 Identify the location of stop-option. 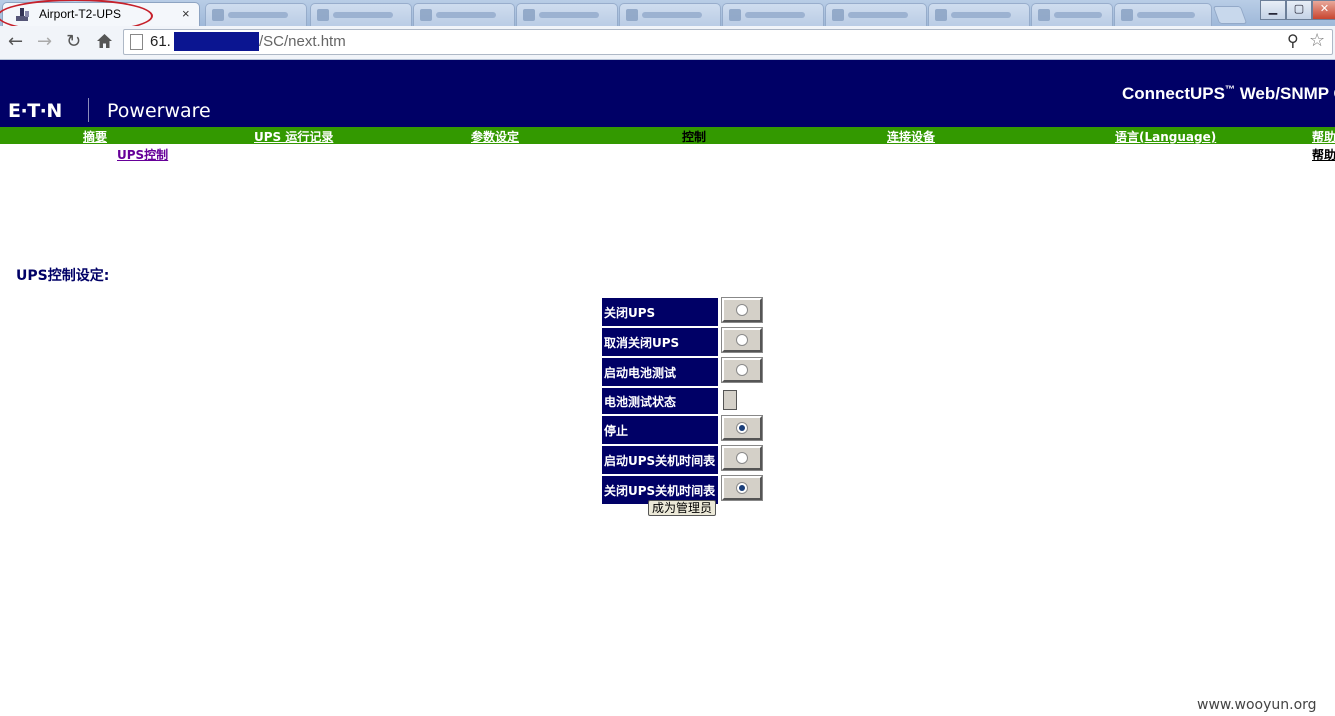
(742, 428).